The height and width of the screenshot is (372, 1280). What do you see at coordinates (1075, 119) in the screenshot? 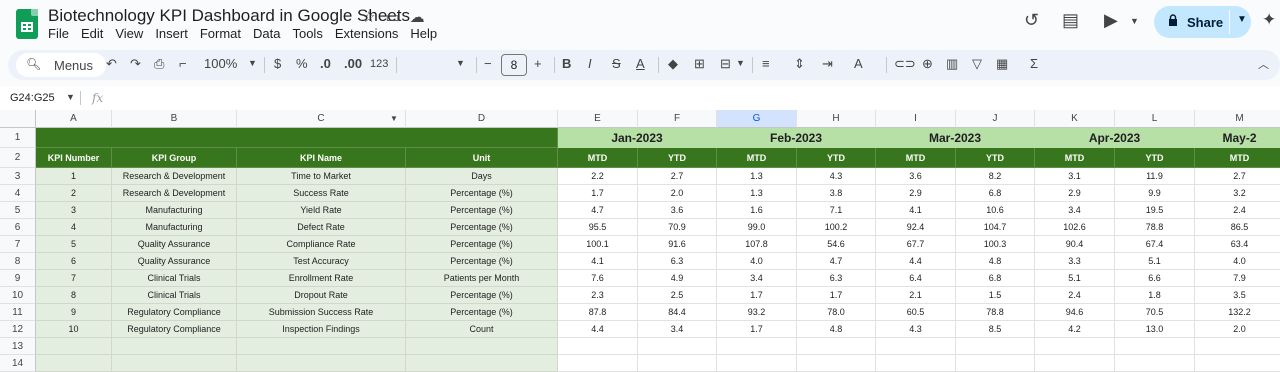
I see `column-header-k: K` at bounding box center [1075, 119].